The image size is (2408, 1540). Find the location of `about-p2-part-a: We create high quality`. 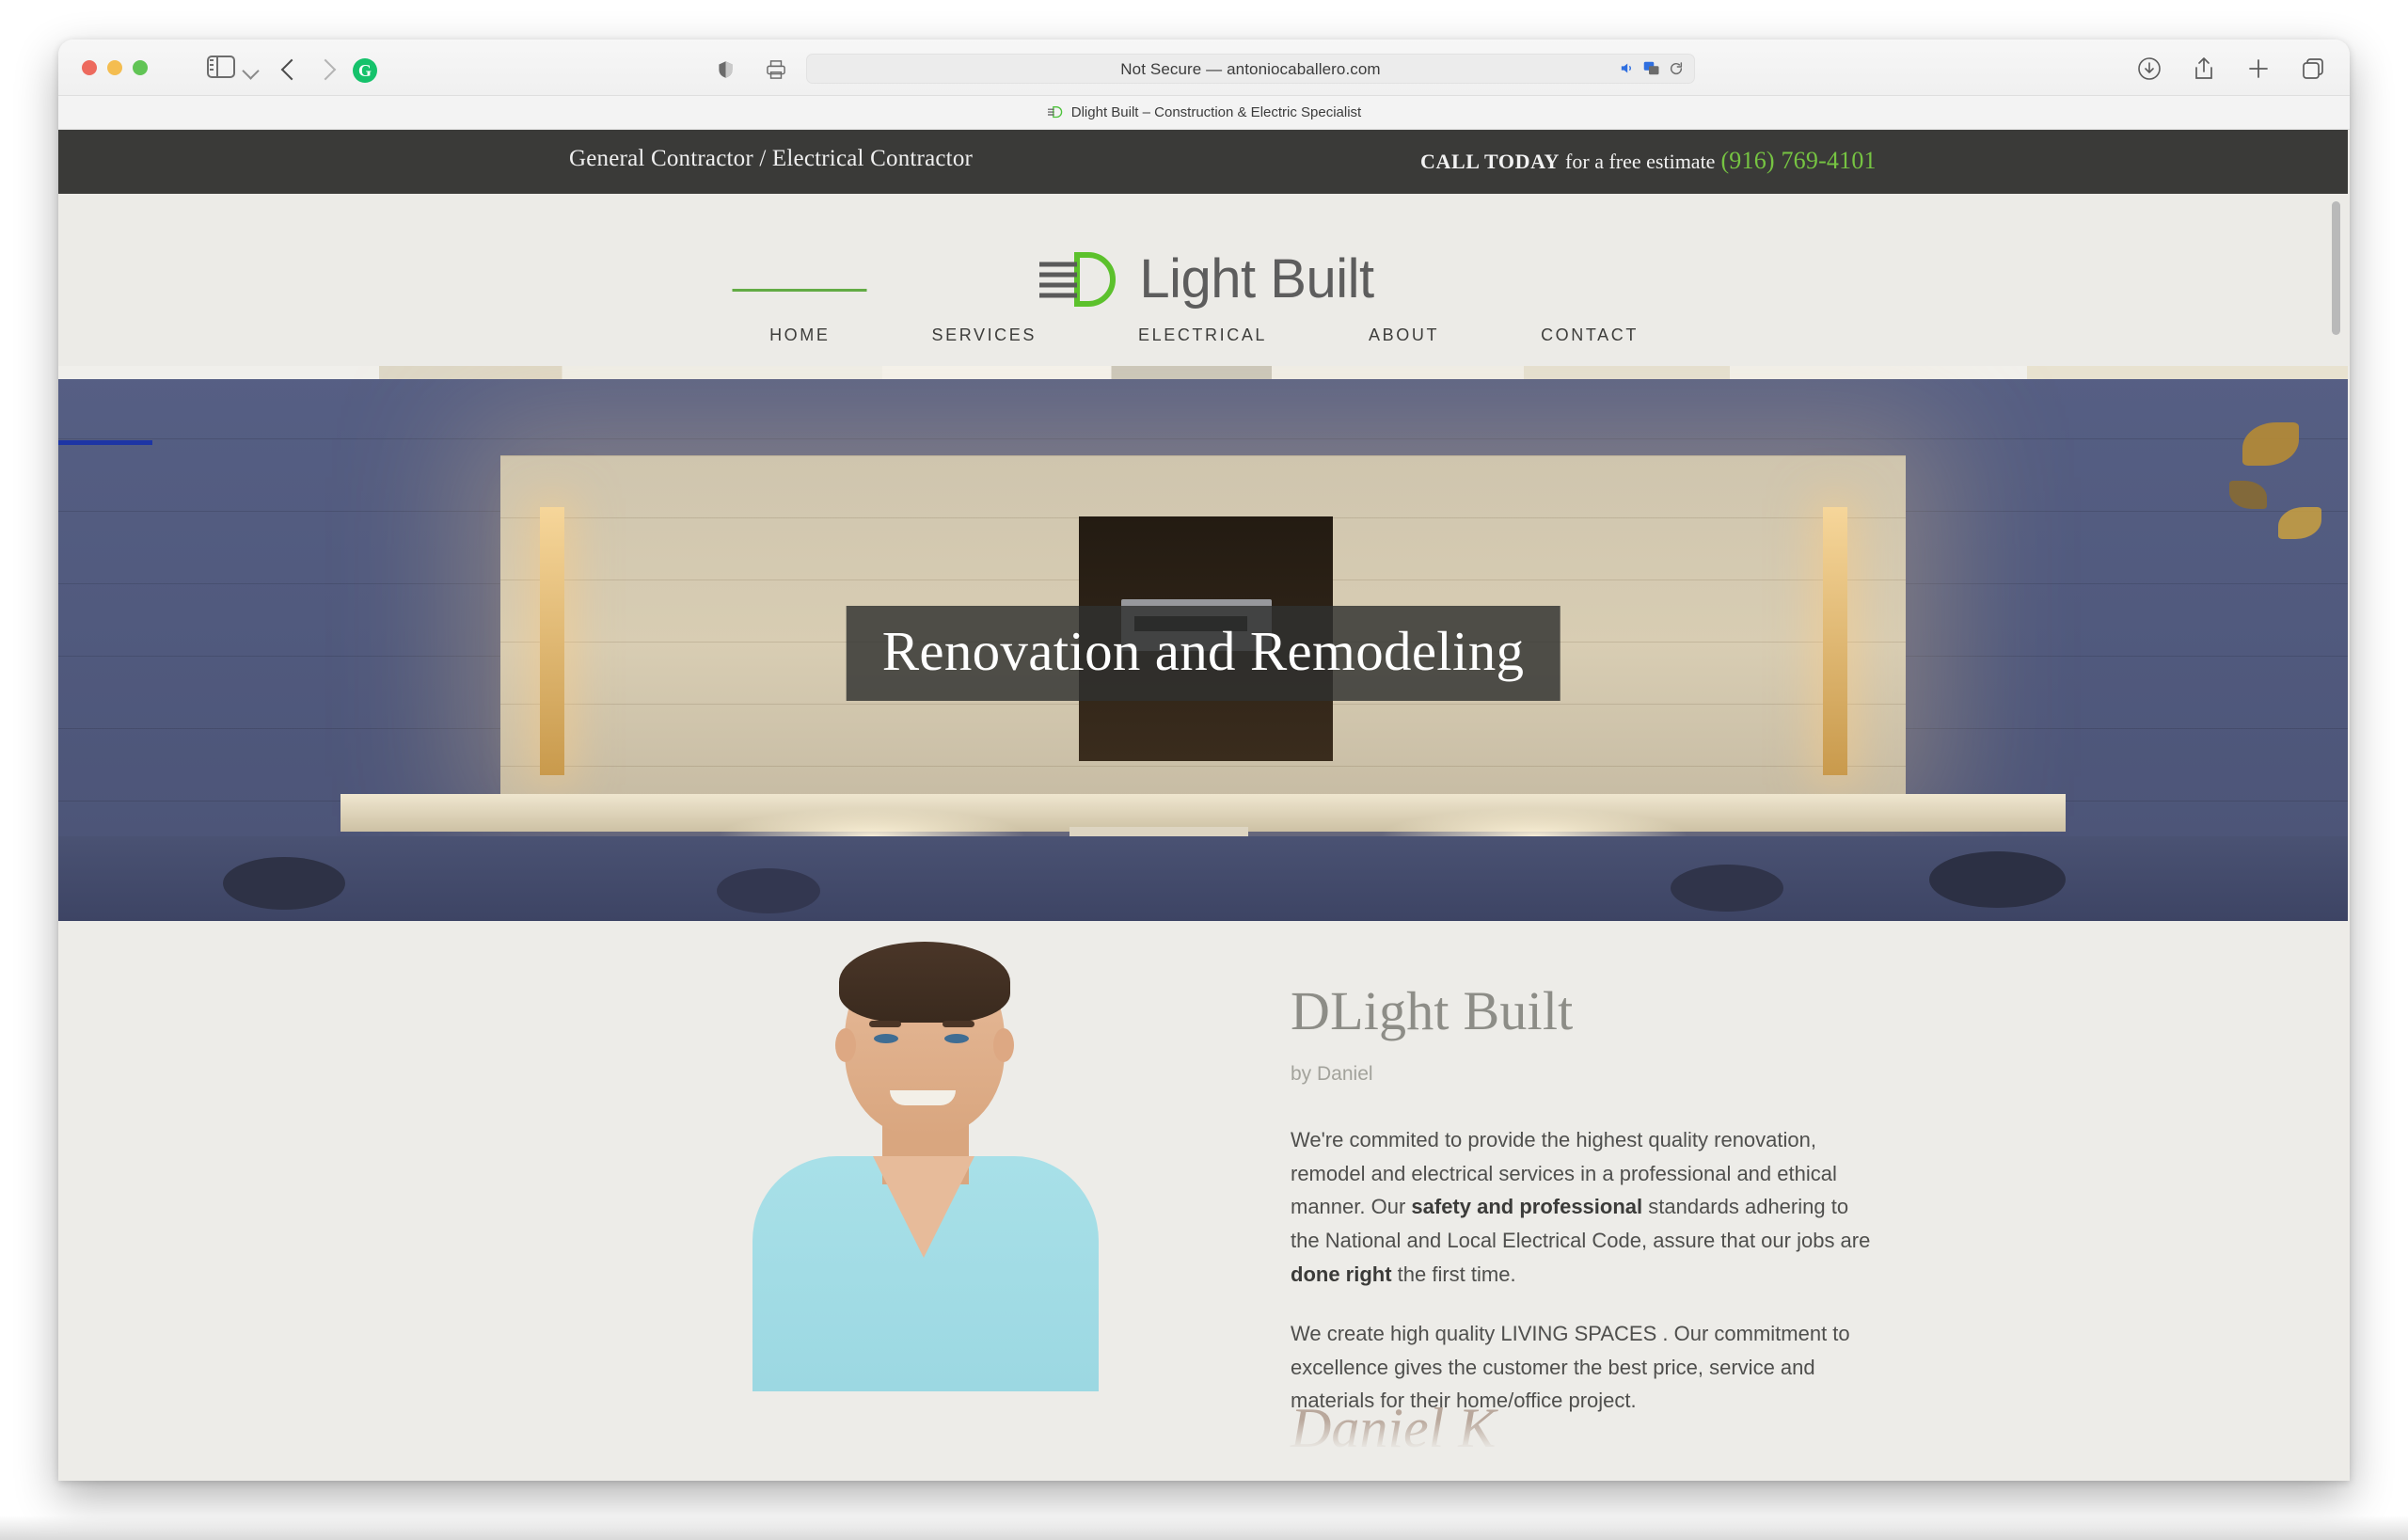

about-p2-part-a: We create high quality is located at coordinates (1396, 1334).